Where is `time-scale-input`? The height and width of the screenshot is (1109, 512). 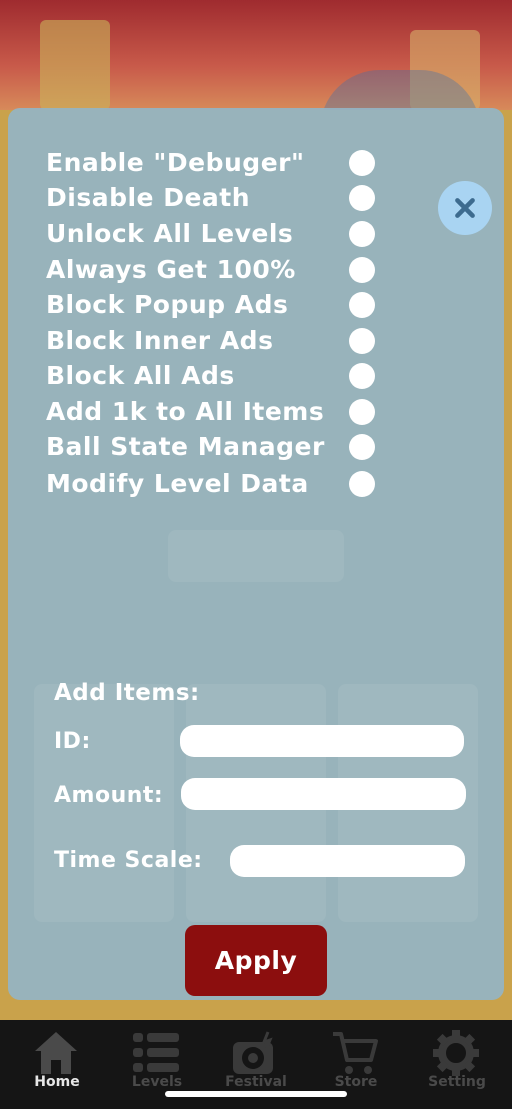
time-scale-input is located at coordinates (347, 861).